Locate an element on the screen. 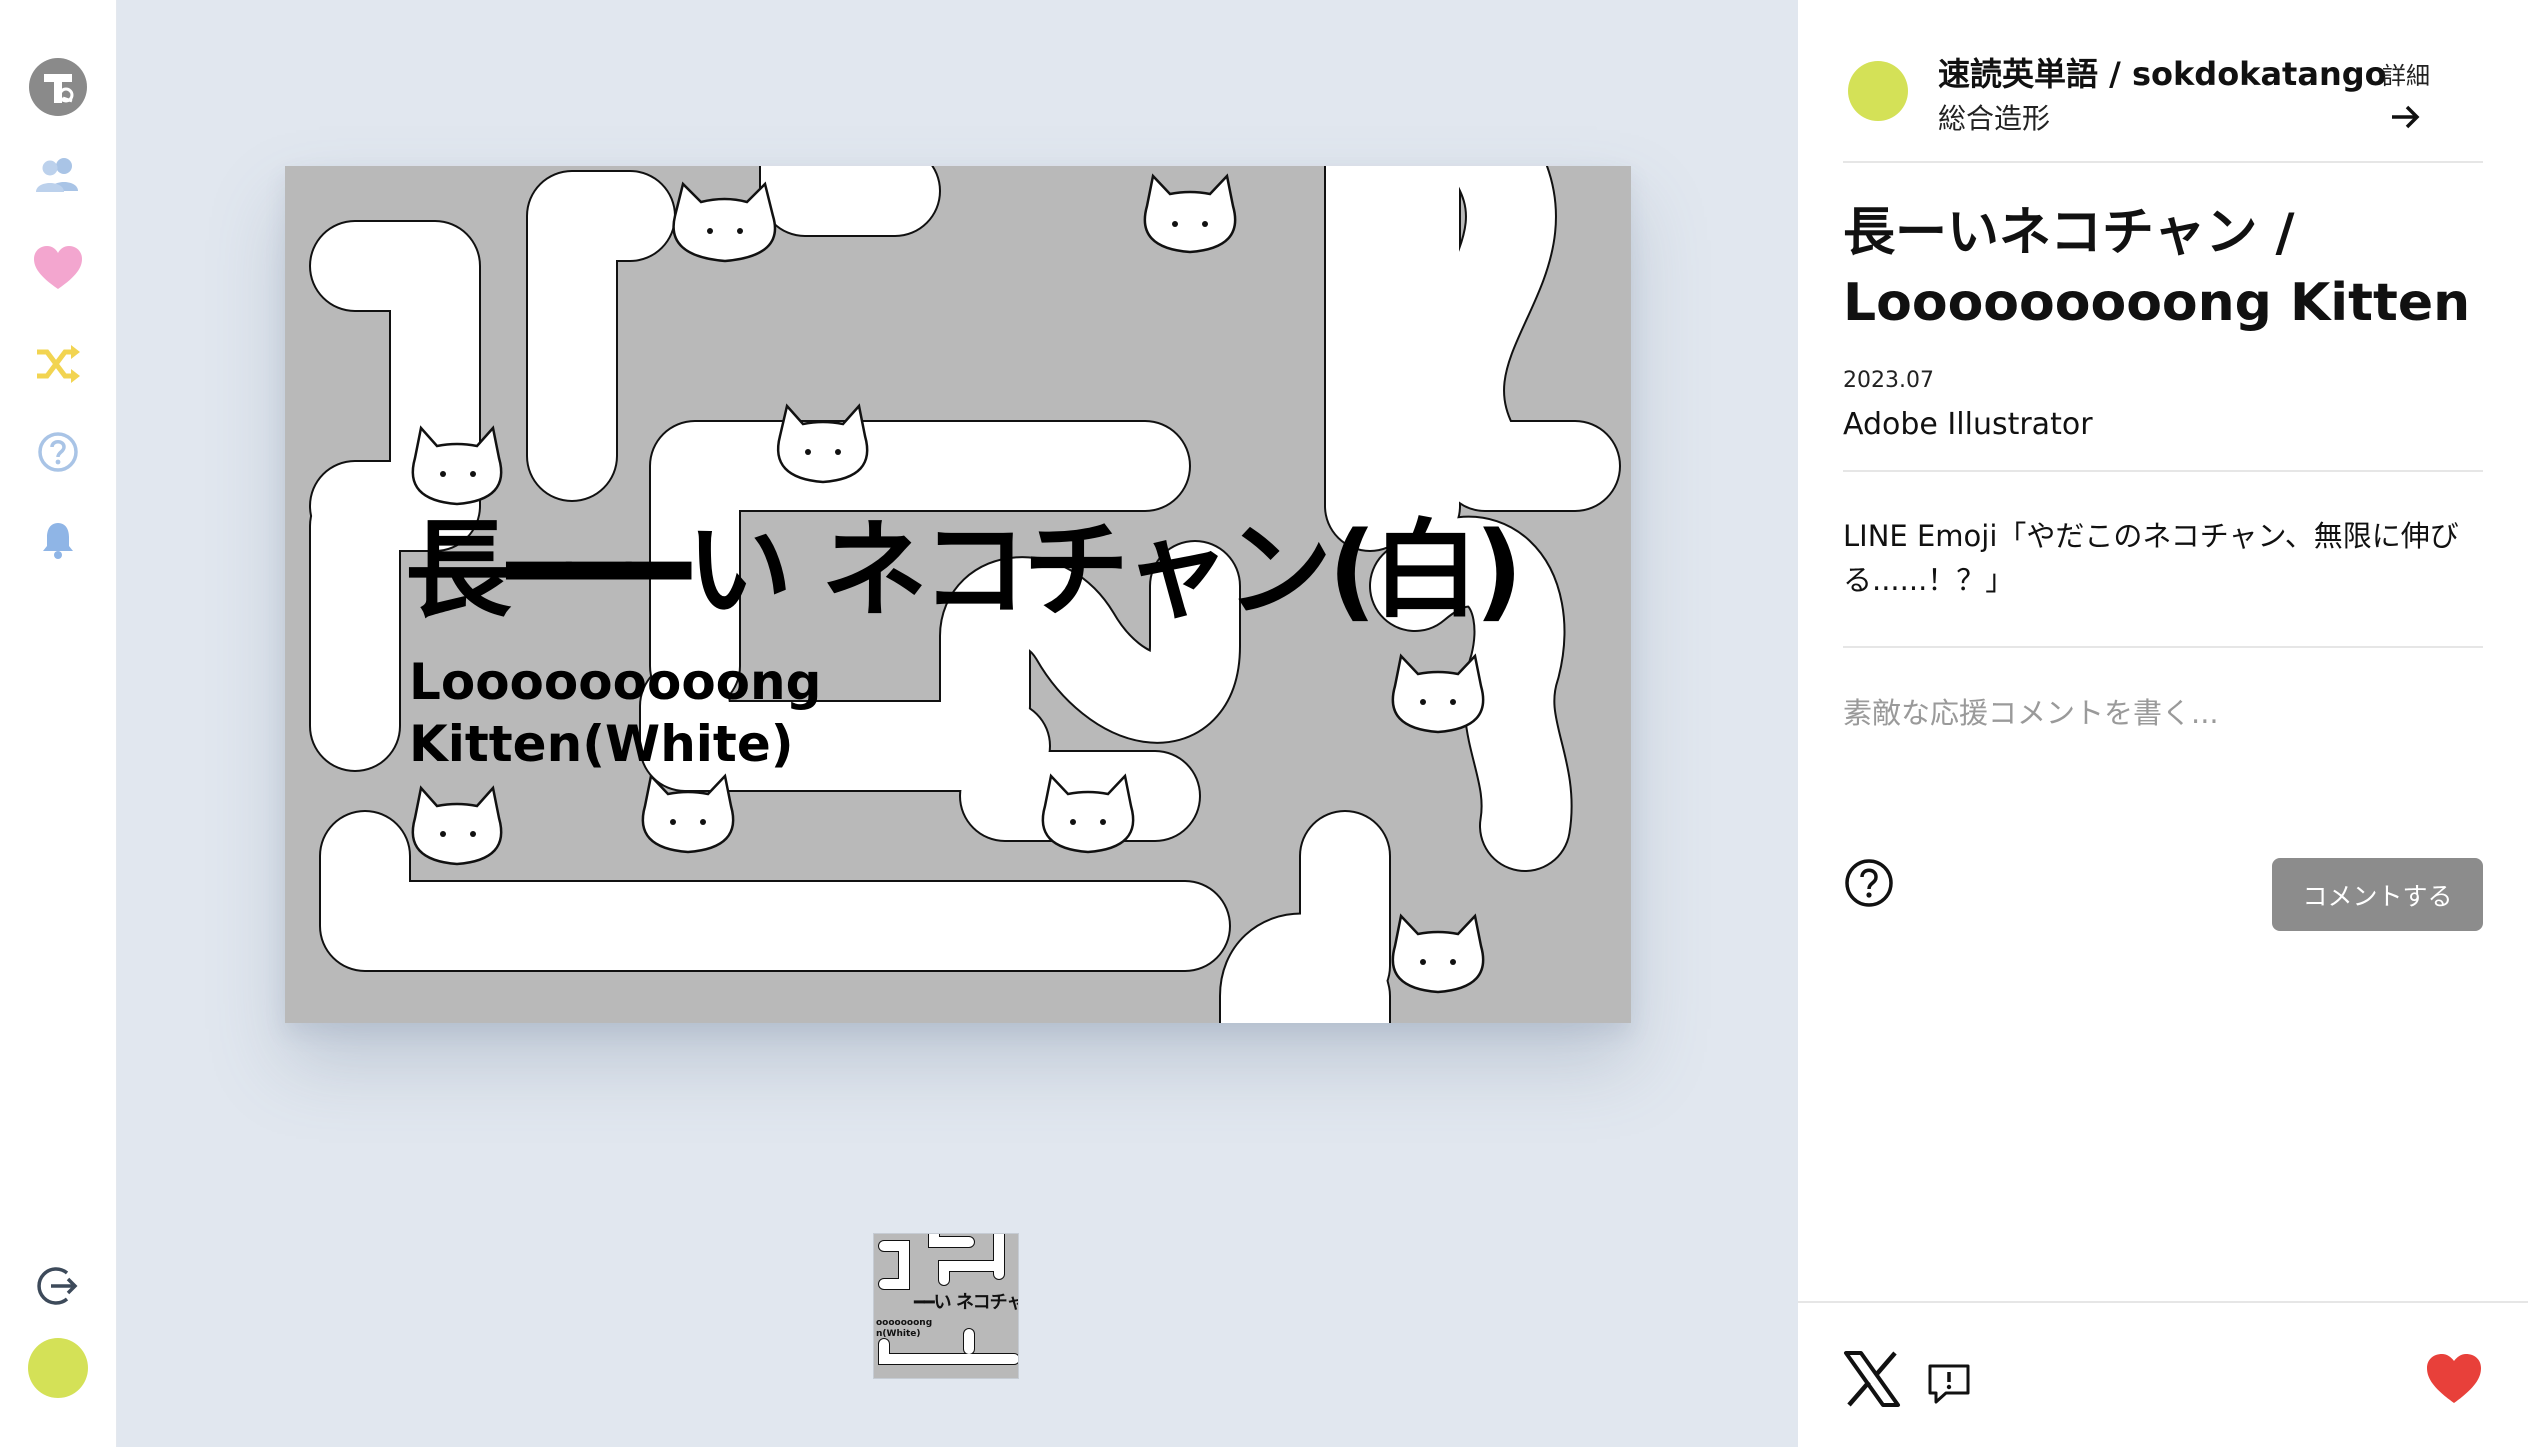  avatar is located at coordinates (58, 1368).